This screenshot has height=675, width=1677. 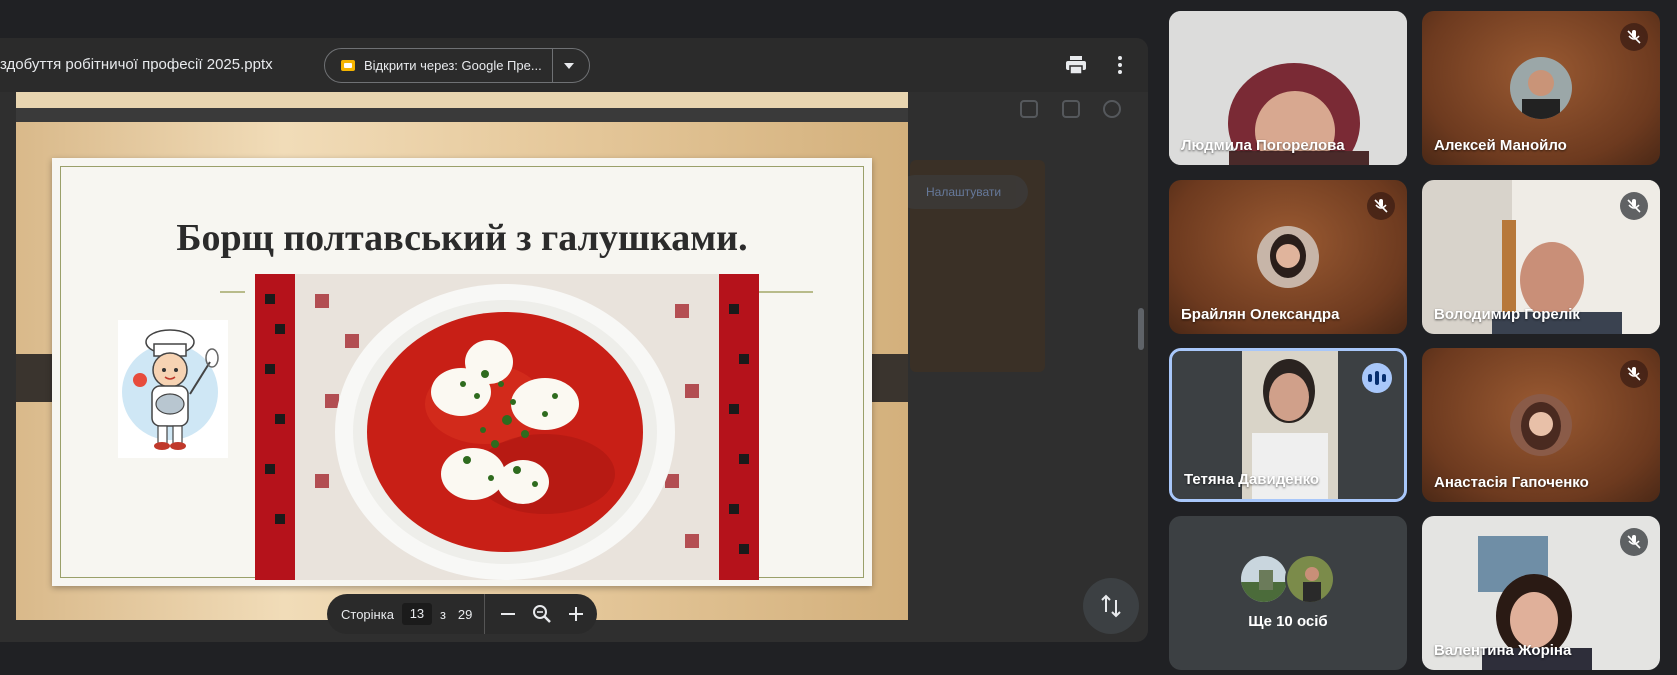 What do you see at coordinates (136, 64) in the screenshot?
I see `file-name: здобуття робітничої професії 2025.pptx` at bounding box center [136, 64].